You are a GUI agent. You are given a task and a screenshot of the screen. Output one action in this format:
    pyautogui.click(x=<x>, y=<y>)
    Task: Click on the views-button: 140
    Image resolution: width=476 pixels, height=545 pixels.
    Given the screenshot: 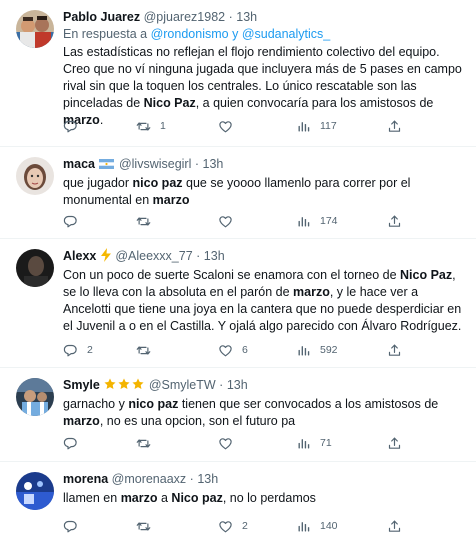 What is the action you would take?
    pyautogui.click(x=317, y=526)
    